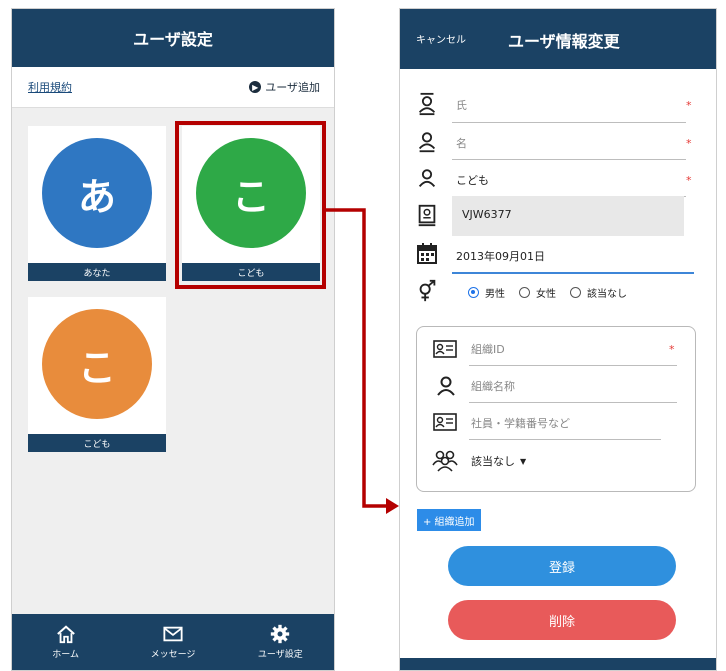 This screenshot has width=726, height=671. Describe the element at coordinates (558, 664) in the screenshot. I see `footer-bar` at that location.